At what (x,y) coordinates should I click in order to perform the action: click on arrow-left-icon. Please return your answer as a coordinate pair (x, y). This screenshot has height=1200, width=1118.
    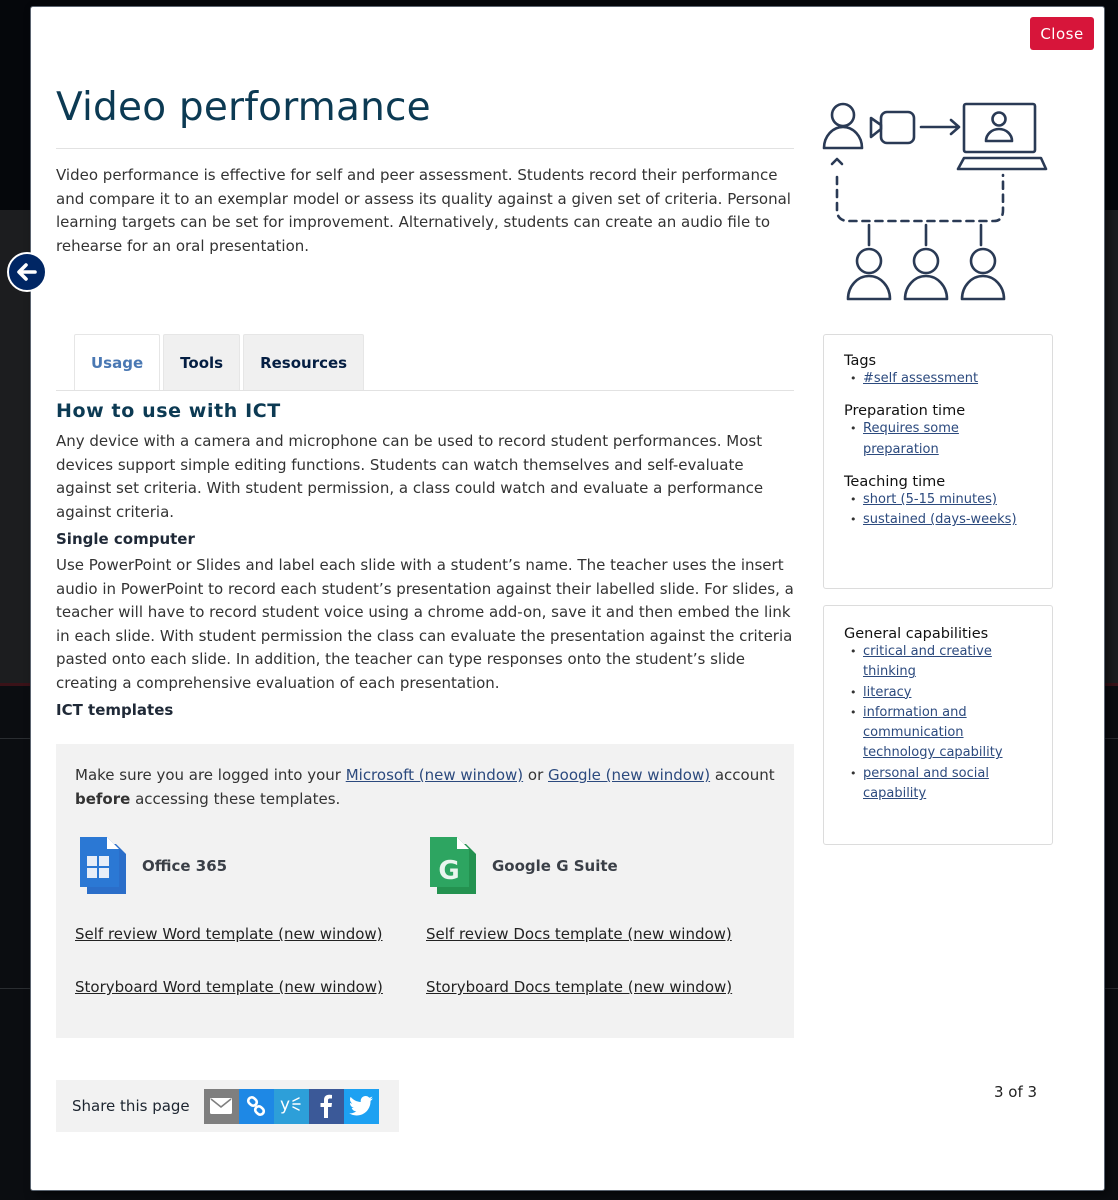
    Looking at the image, I should click on (27, 272).